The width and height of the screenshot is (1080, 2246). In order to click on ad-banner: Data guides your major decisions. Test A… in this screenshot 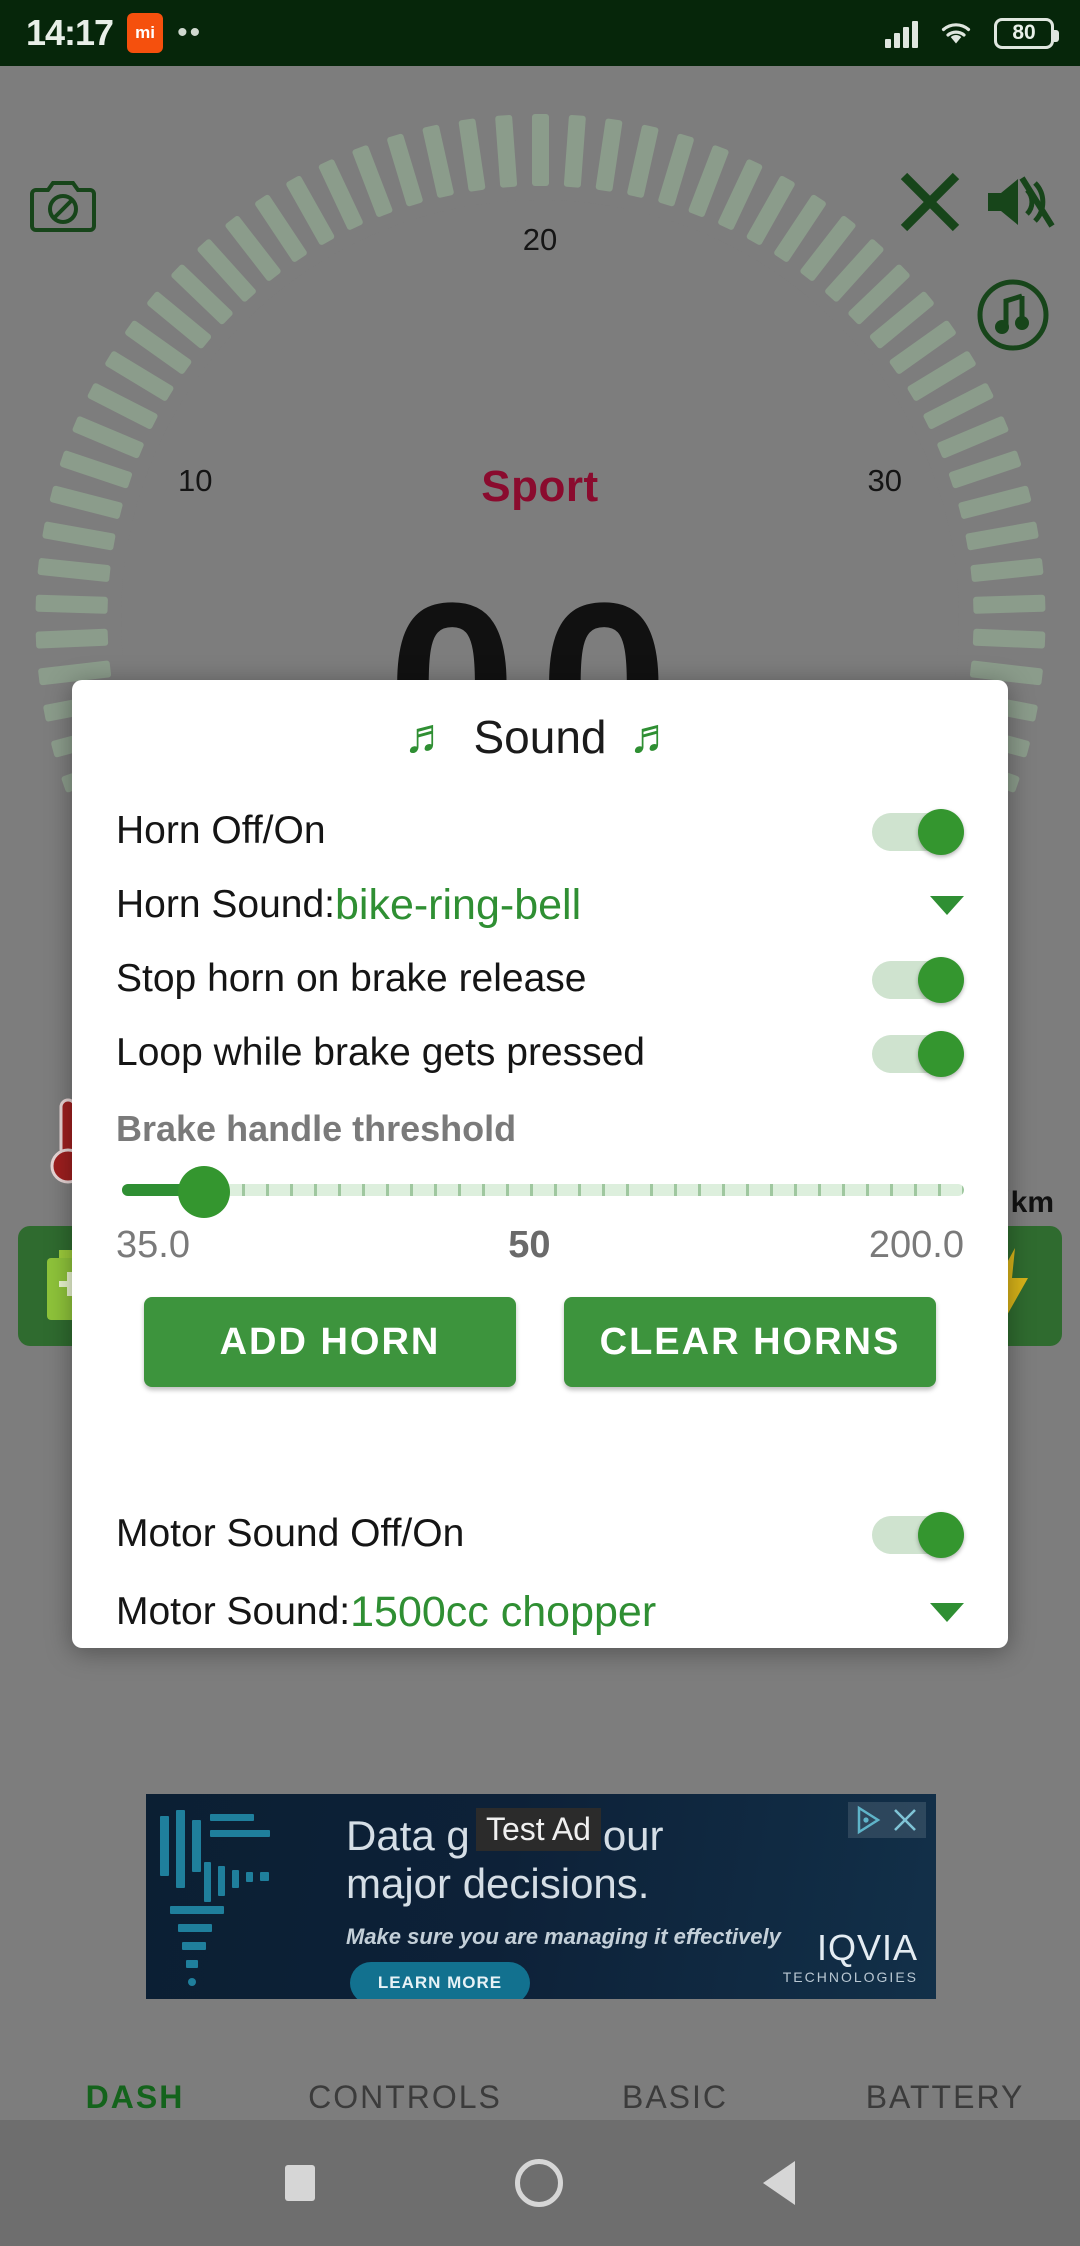, I will do `click(541, 1896)`.